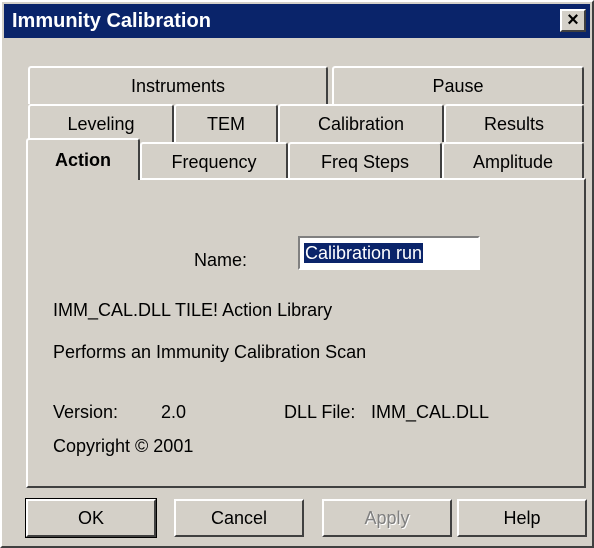  I want to click on dll-file-value: IMM_CAL.DLL, so click(430, 412).